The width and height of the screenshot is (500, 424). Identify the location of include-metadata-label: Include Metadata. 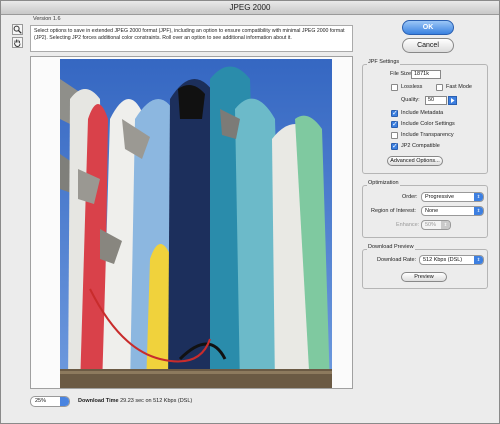
(422, 113).